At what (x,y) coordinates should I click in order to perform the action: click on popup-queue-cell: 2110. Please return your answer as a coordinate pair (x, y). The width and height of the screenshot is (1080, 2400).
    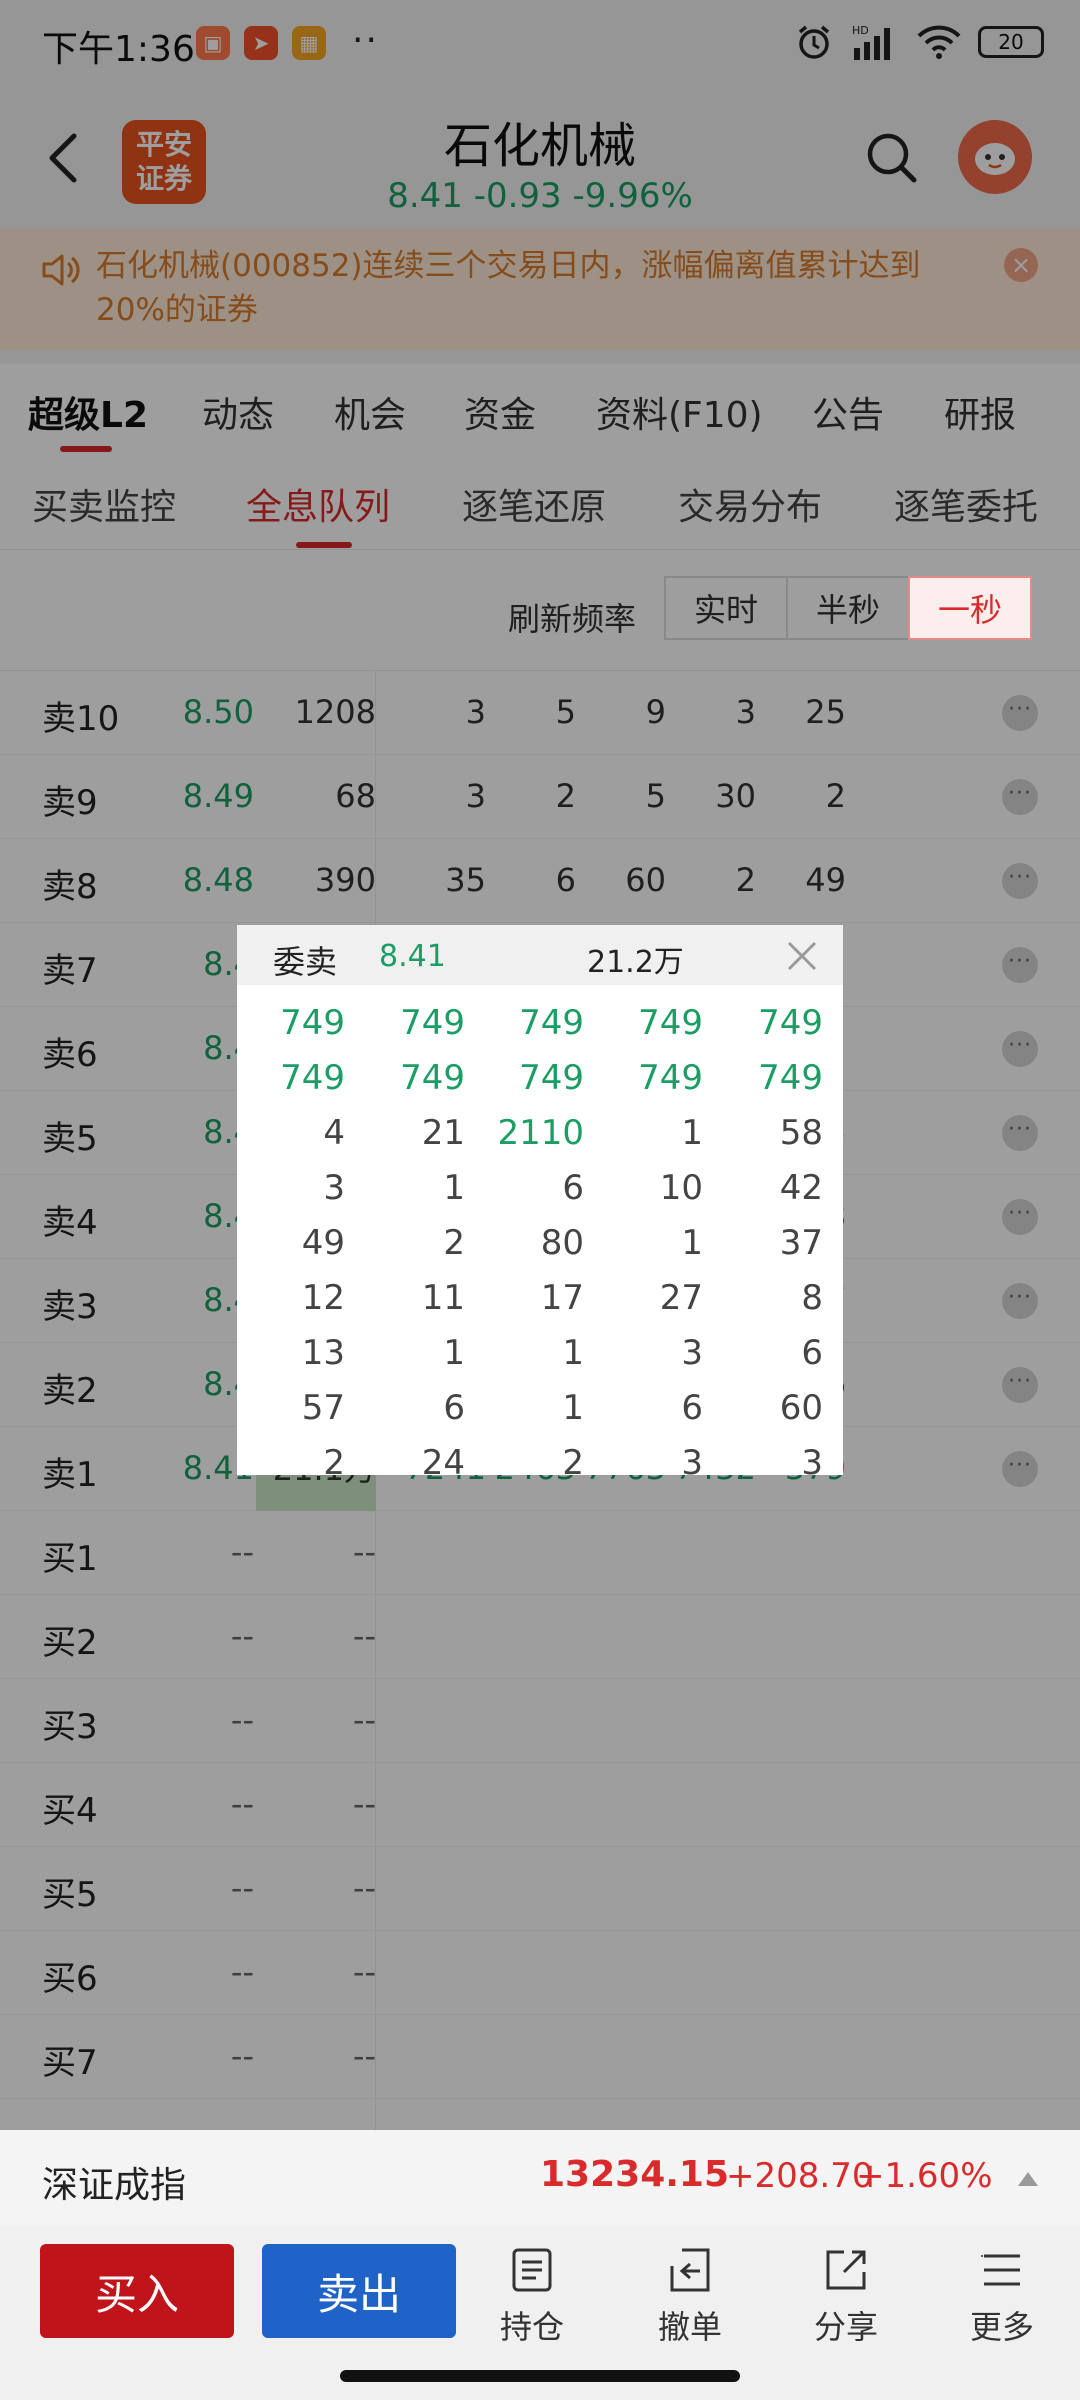
    Looking at the image, I should click on (540, 1133).